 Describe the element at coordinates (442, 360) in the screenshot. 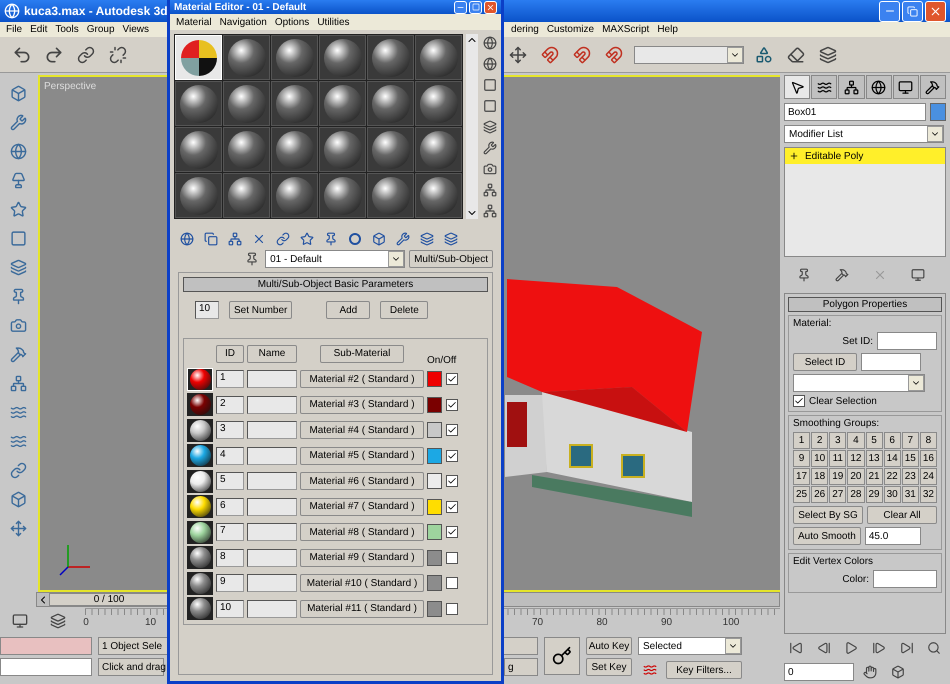

I see `on-off-column-header: On/Off` at that location.